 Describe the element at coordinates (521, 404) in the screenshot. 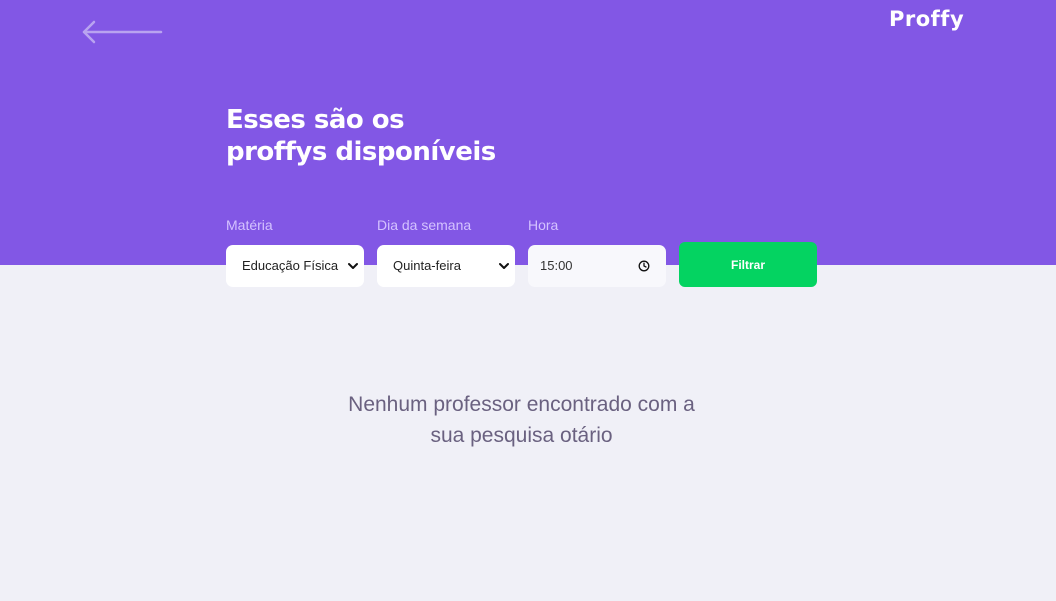

I see `empty-message-line-1: Nenhum professor encontrado com a` at that location.